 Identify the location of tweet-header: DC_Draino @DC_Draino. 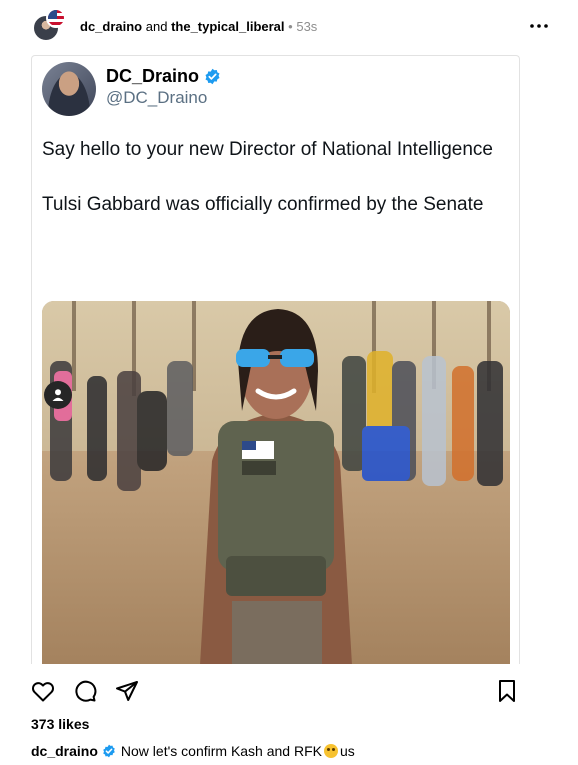
(131, 89).